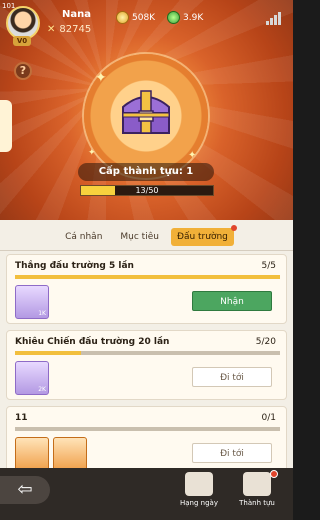  I want to click on notification-dot, so click(274, 474).